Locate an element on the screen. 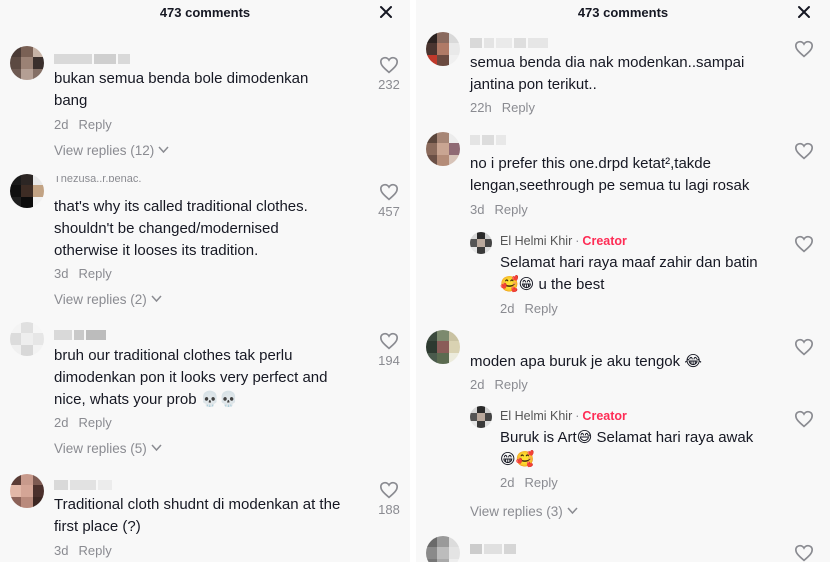 The height and width of the screenshot is (562, 830). comment-text: moden apa buruk je aku tengok 😂 is located at coordinates (586, 361).